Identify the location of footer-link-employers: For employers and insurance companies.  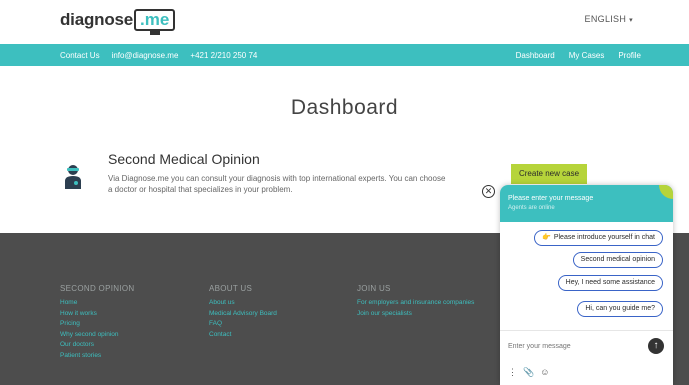
(415, 303).